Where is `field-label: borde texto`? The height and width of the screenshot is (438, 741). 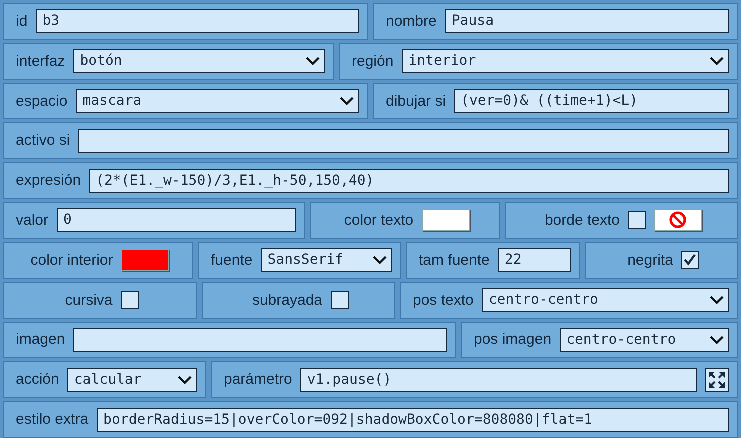
field-label: borde texto is located at coordinates (582, 220).